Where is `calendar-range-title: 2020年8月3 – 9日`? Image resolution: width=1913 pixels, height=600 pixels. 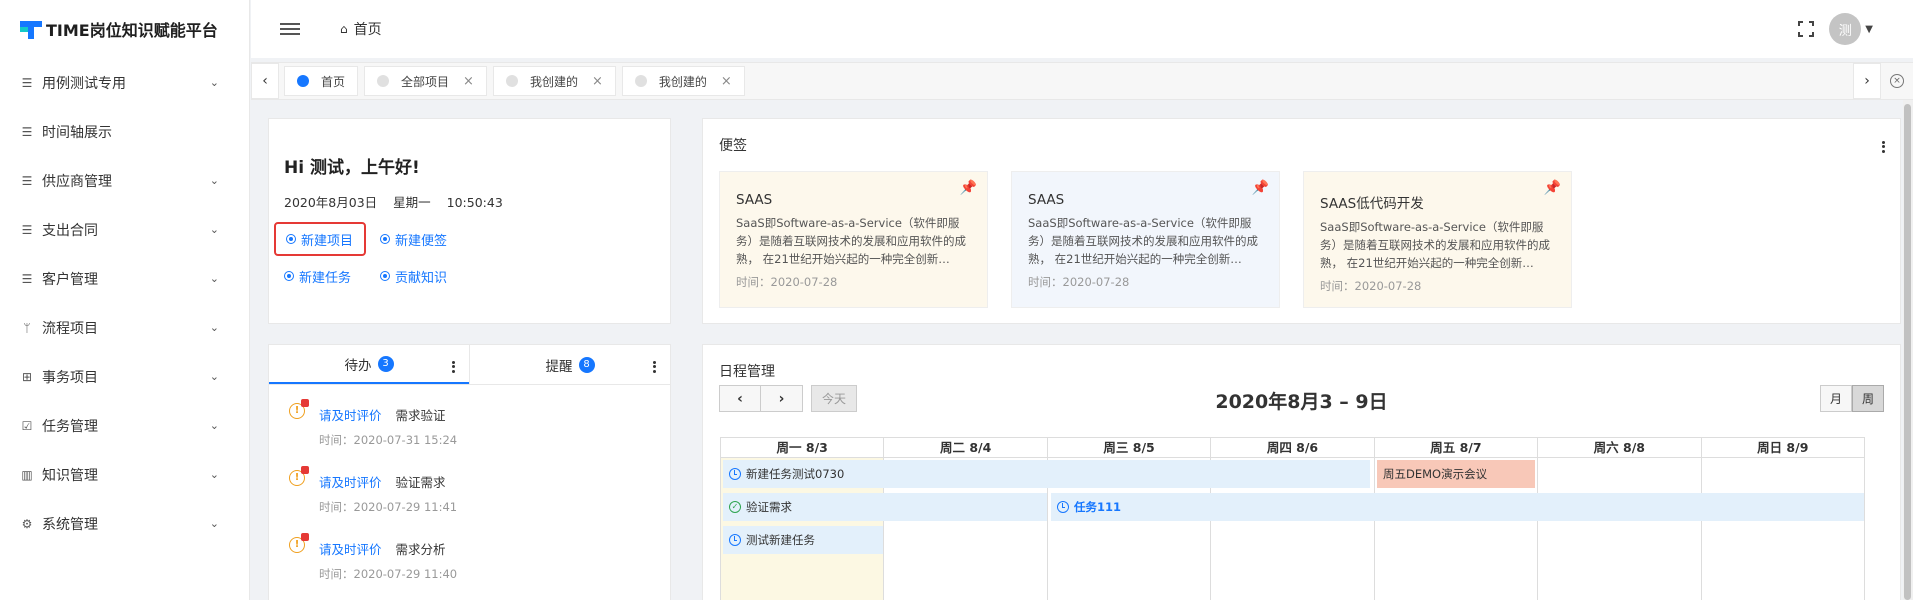
calendar-range-title: 2020年8月3 – 9日 is located at coordinates (1301, 402).